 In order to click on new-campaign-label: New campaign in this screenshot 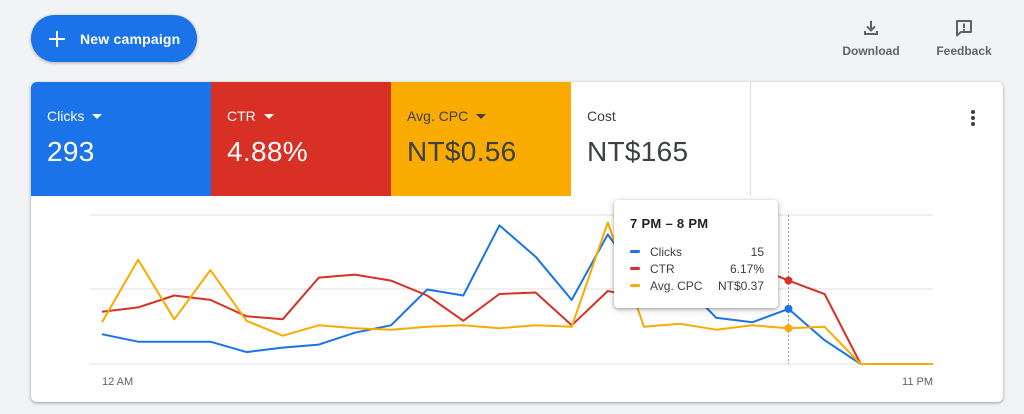, I will do `click(130, 38)`.